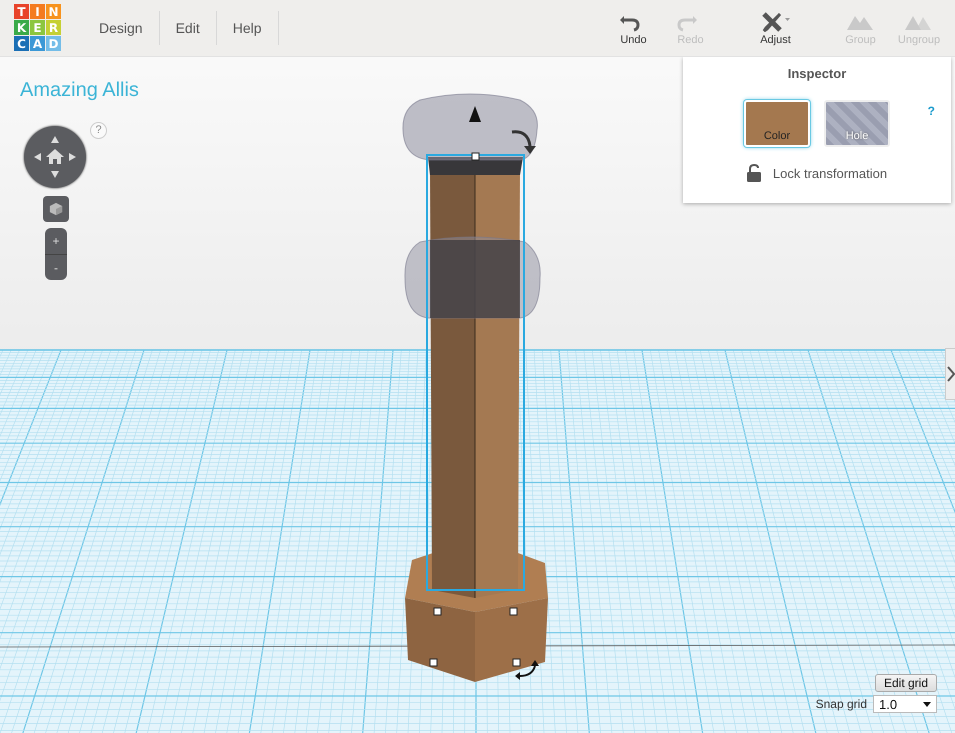 This screenshot has height=733, width=955. Describe the element at coordinates (777, 123) in the screenshot. I see `color-option: Color` at that location.